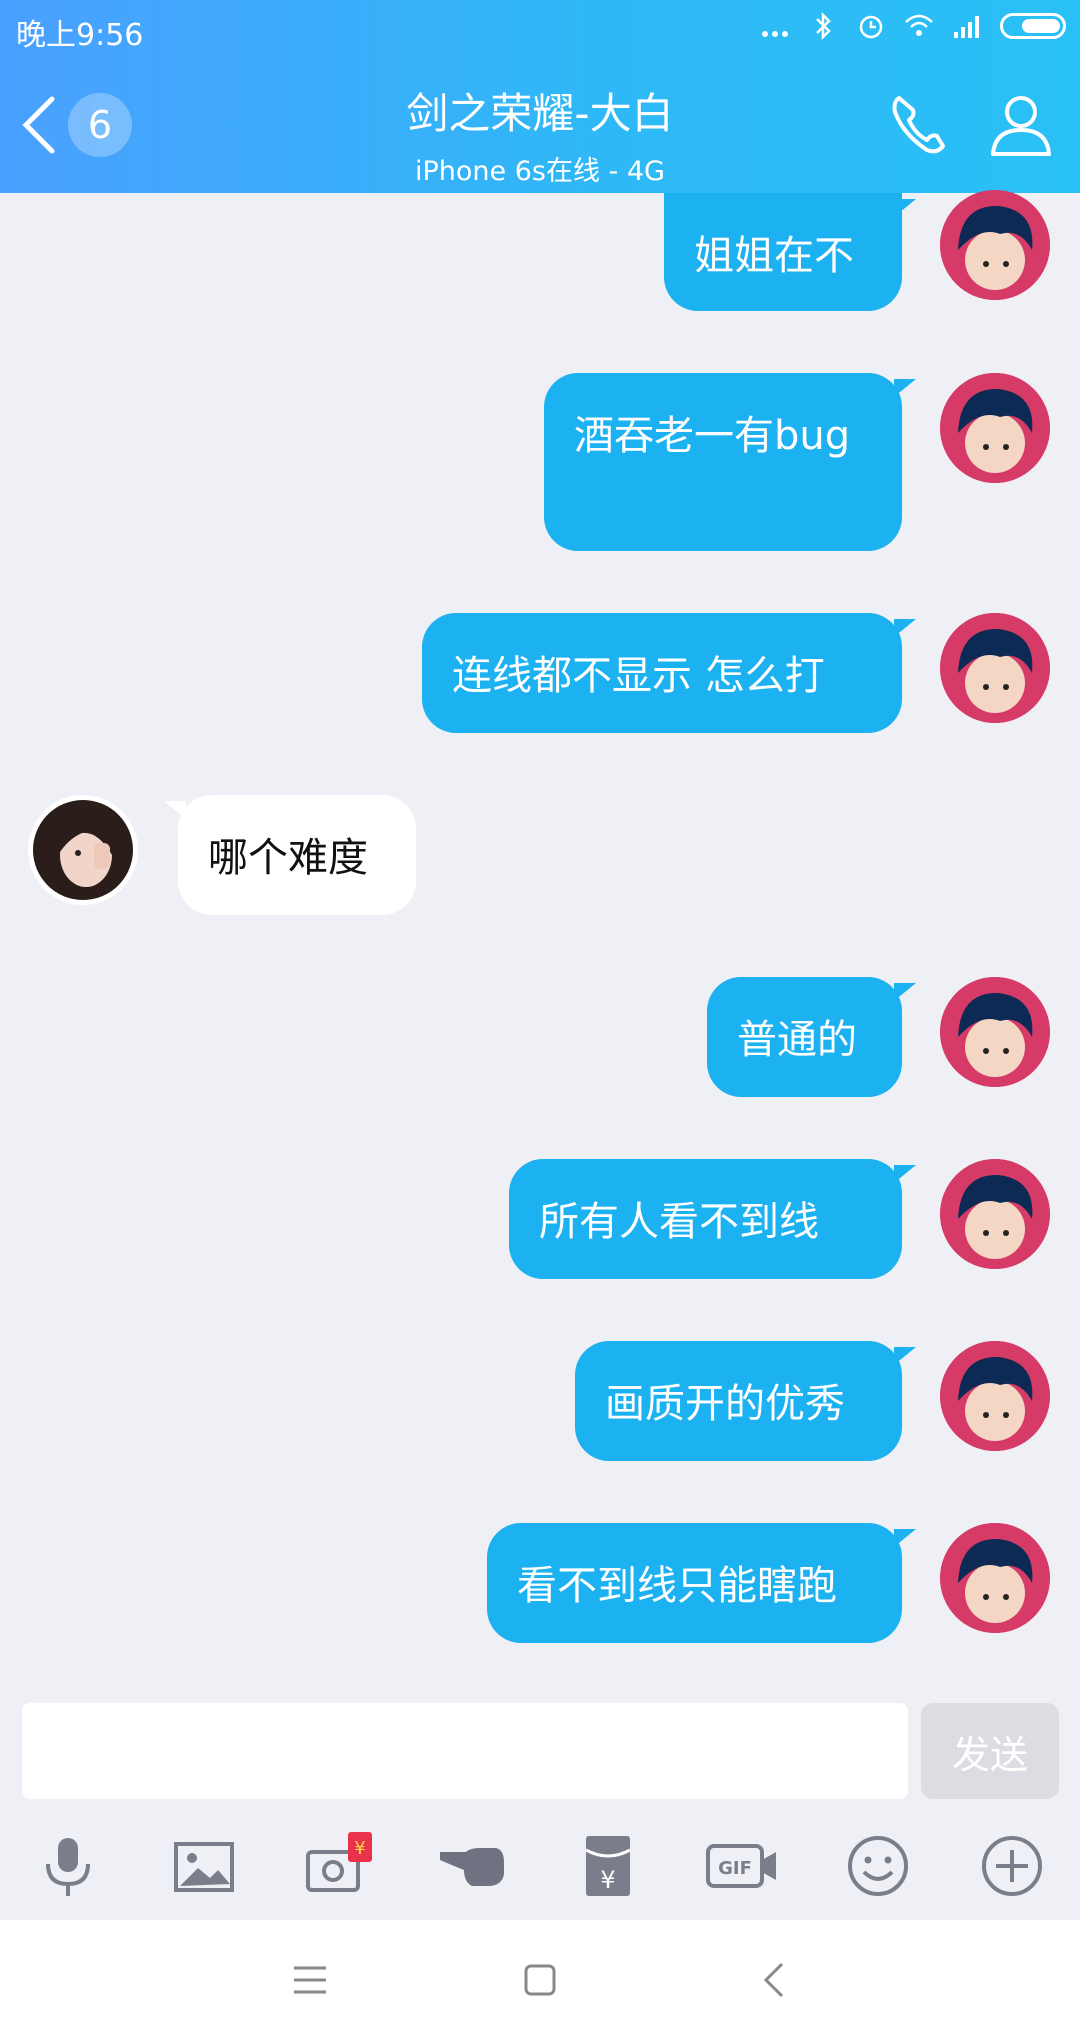 The image size is (1080, 2040). I want to click on camera-button: ¥, so click(338, 1866).